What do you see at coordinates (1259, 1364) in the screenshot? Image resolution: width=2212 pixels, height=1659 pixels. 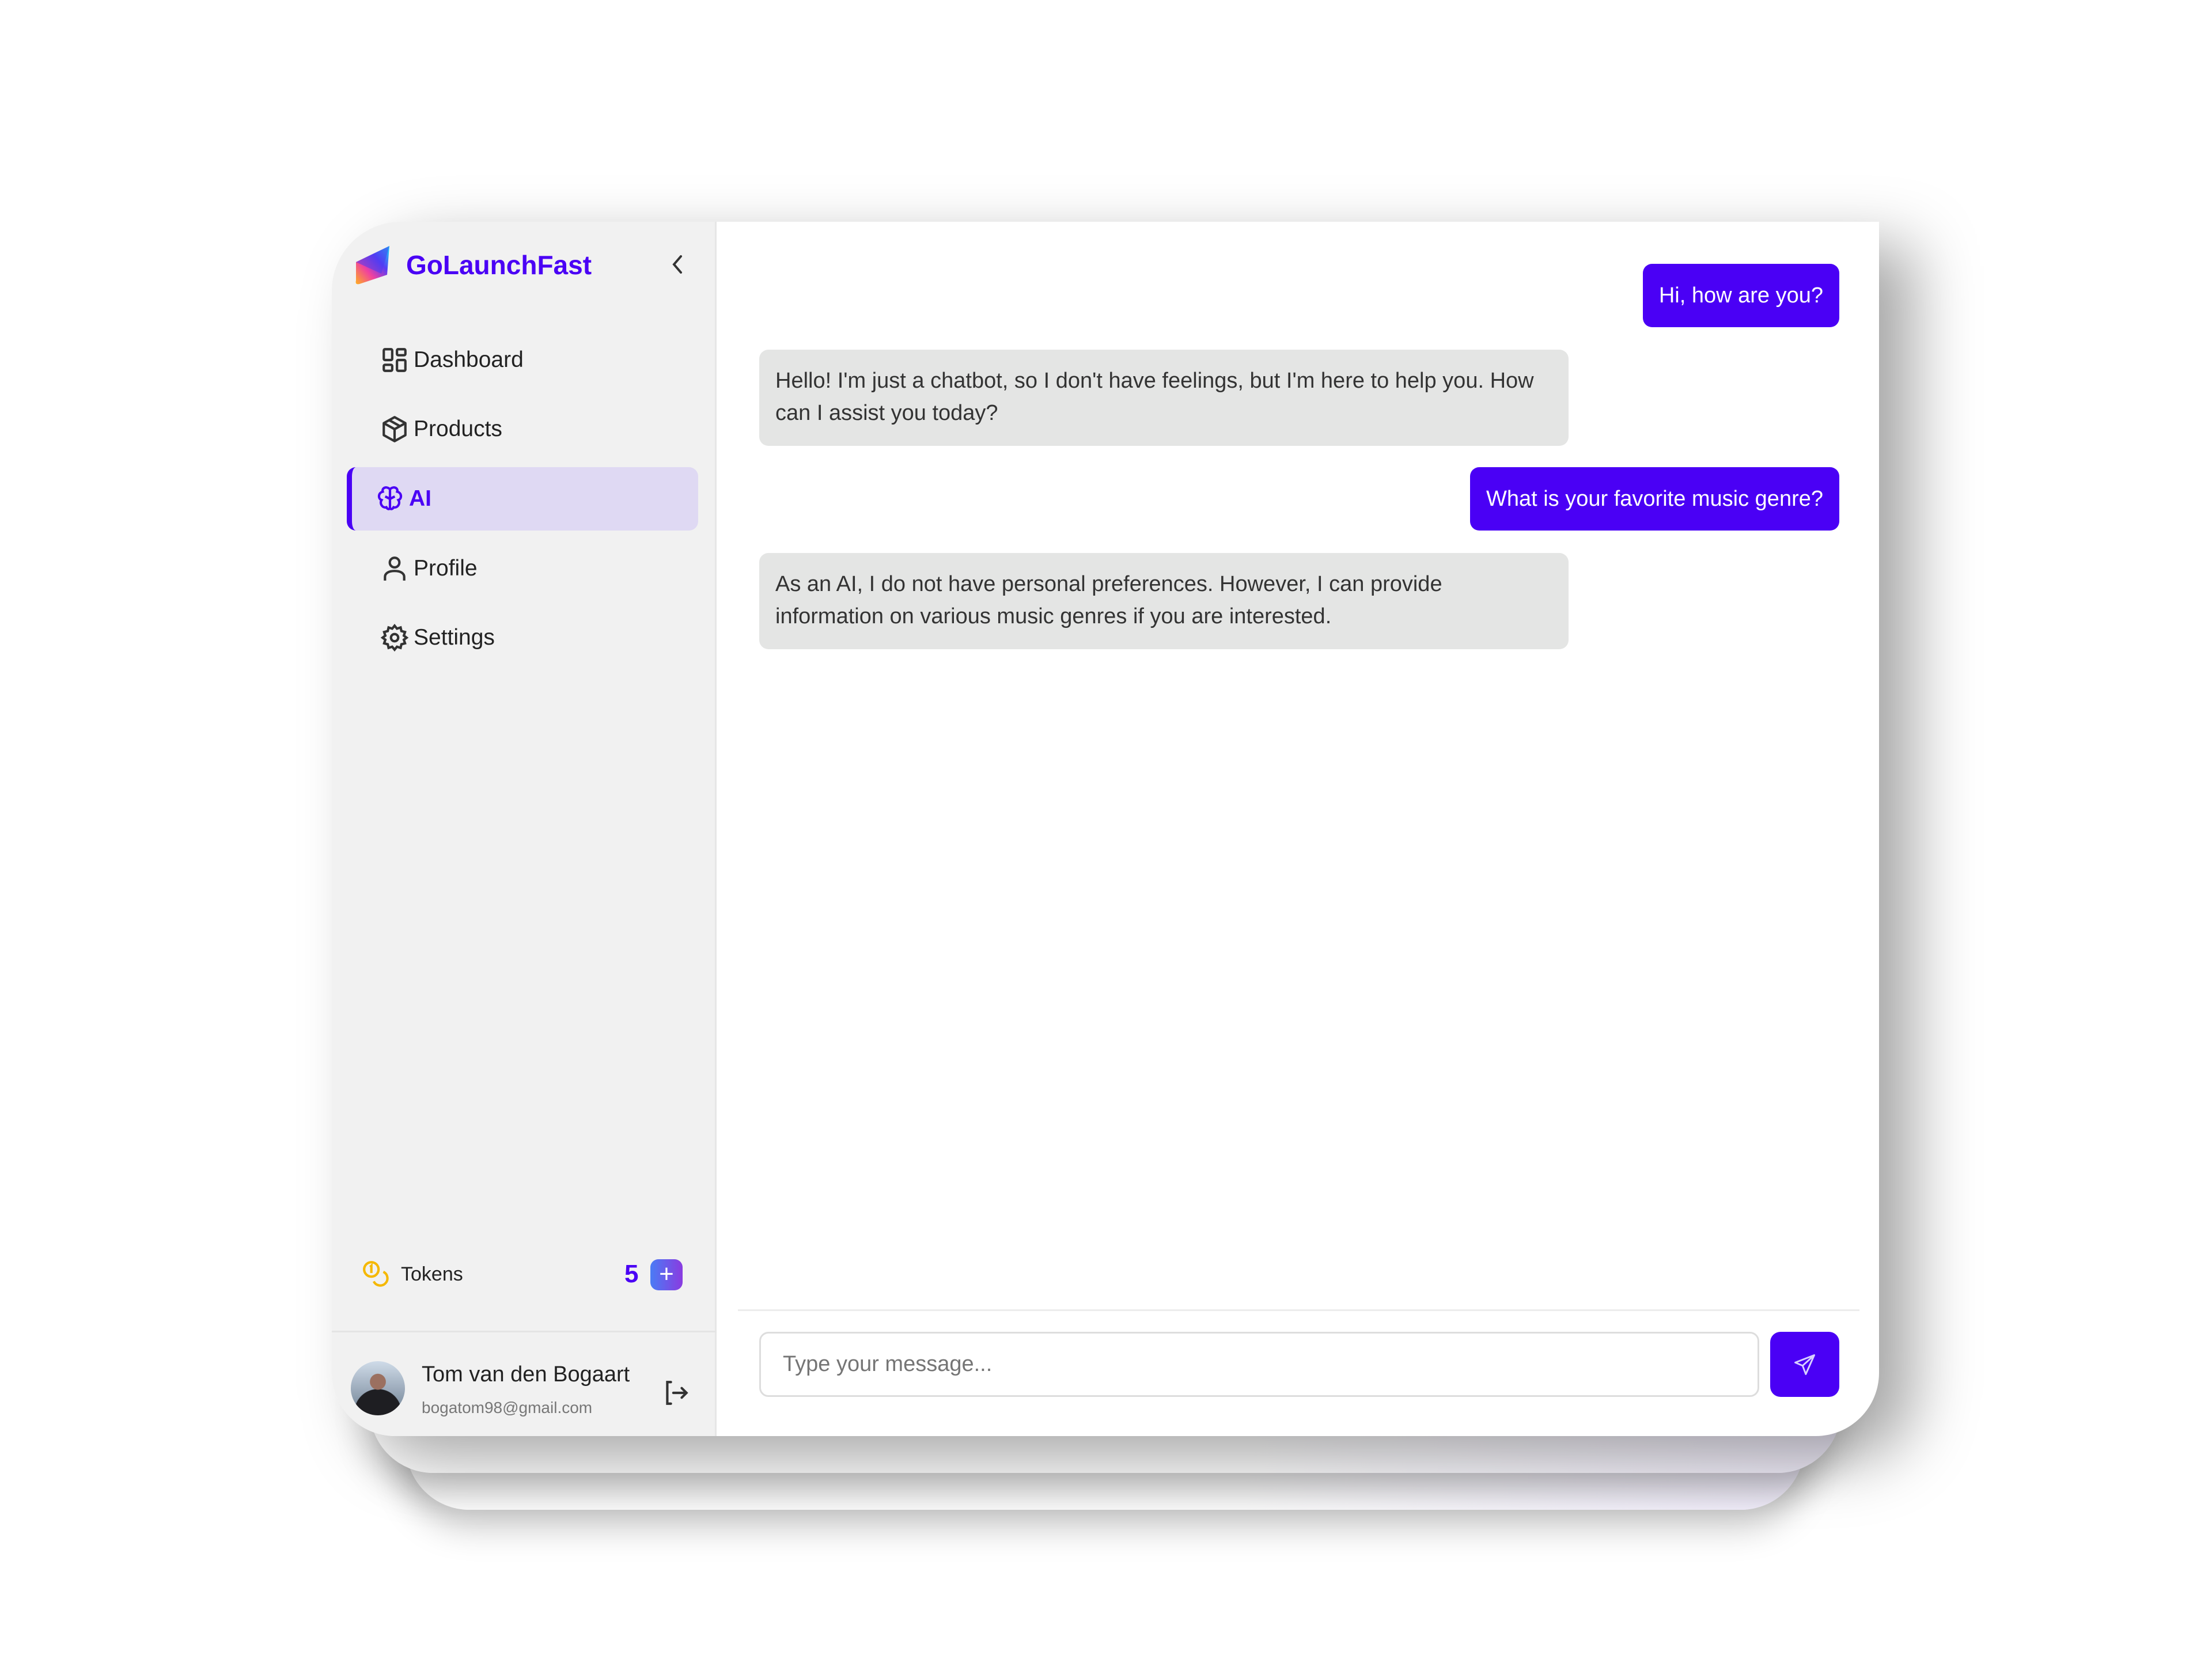 I see `message-input` at bounding box center [1259, 1364].